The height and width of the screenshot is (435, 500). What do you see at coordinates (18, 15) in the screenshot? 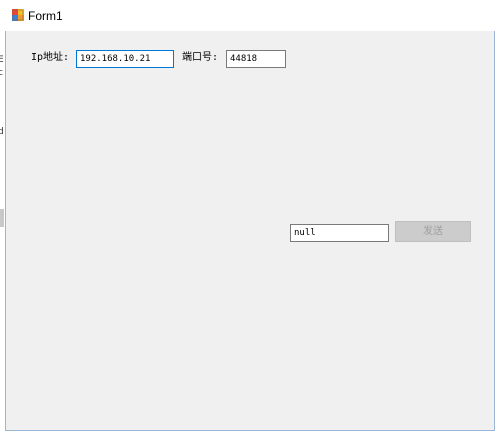
I see `app-icon` at bounding box center [18, 15].